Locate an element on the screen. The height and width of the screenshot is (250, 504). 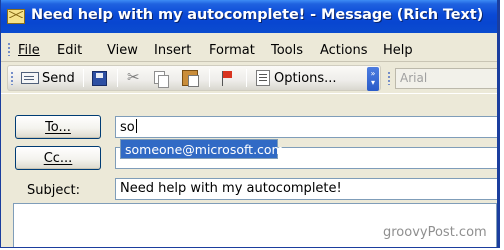
menu-file: File is located at coordinates (29, 50).